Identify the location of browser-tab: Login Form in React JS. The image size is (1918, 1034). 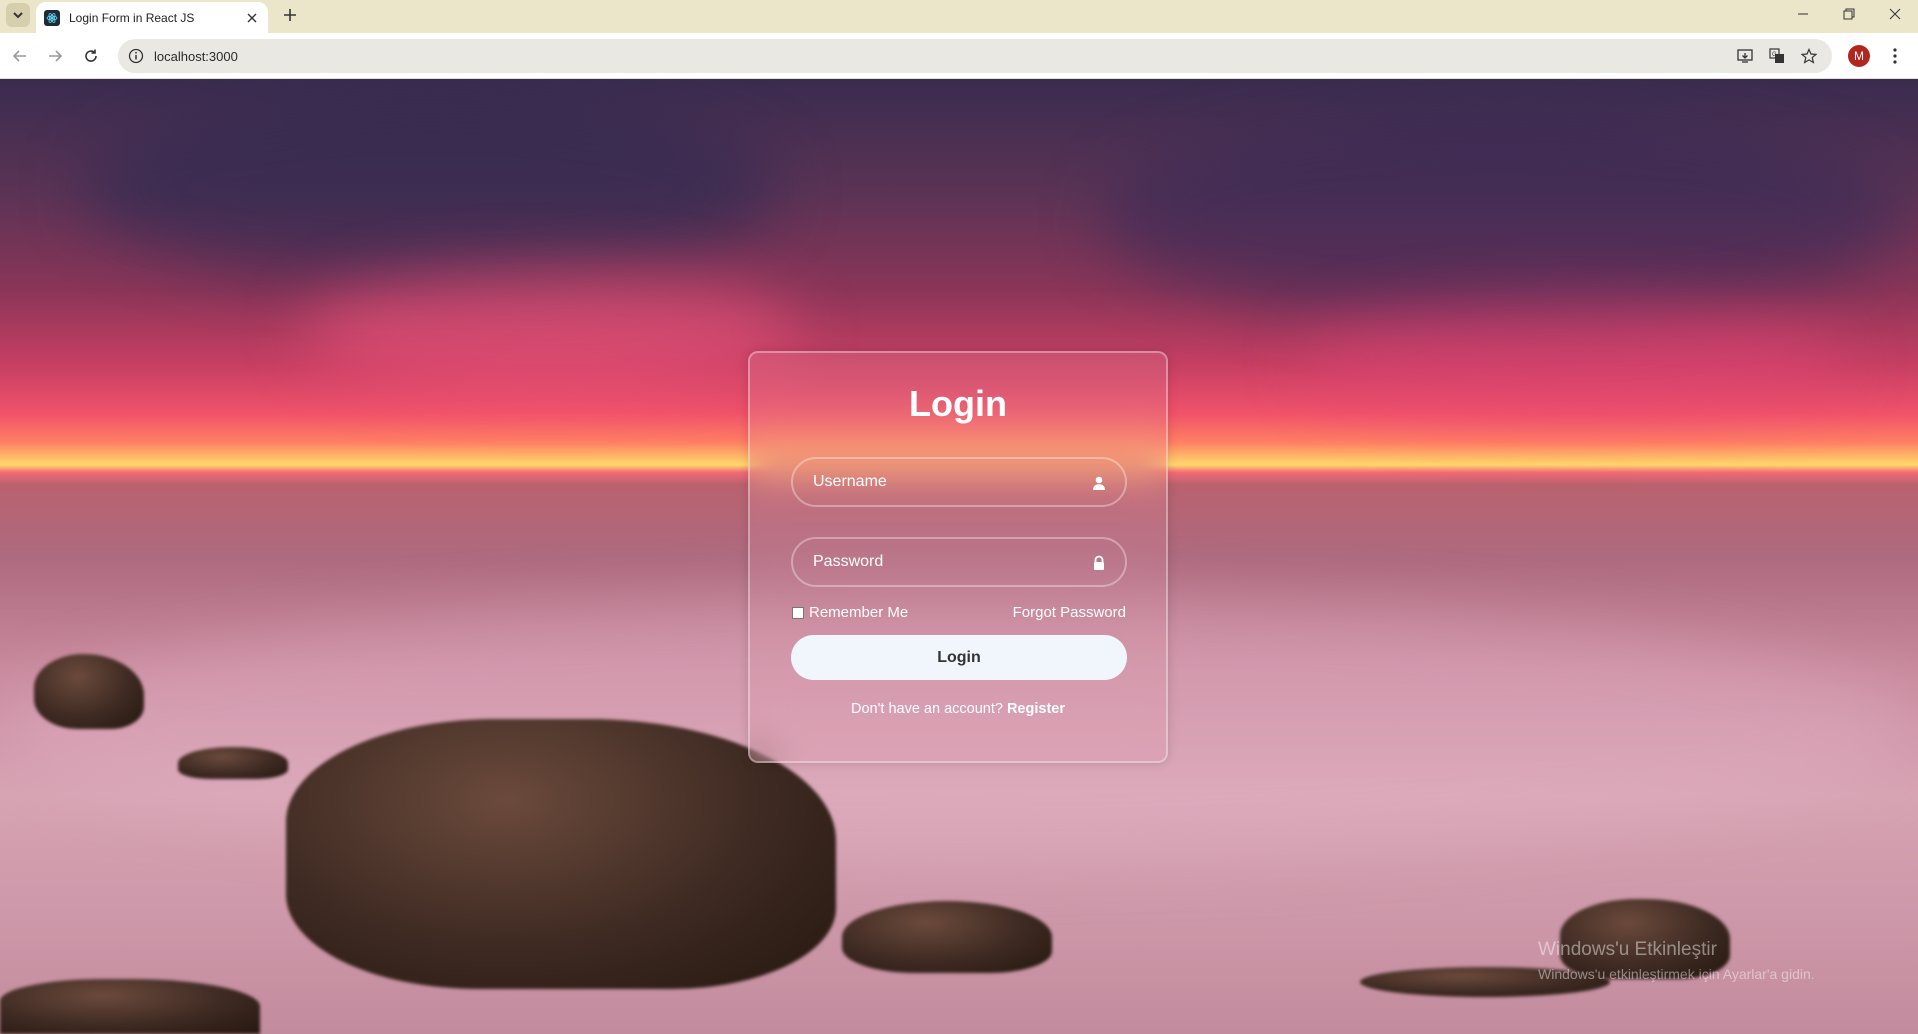
(152, 17).